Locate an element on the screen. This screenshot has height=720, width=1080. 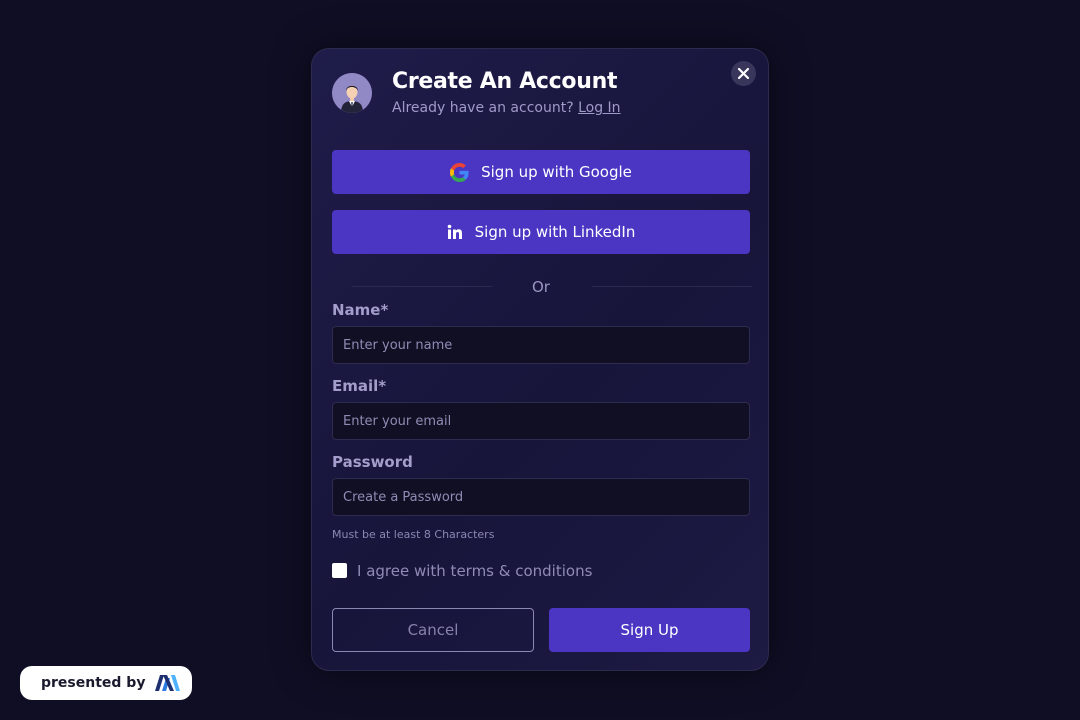
email-input is located at coordinates (541, 421).